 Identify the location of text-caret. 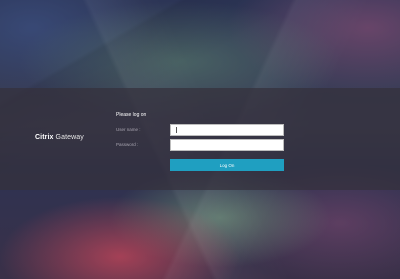
(176, 130).